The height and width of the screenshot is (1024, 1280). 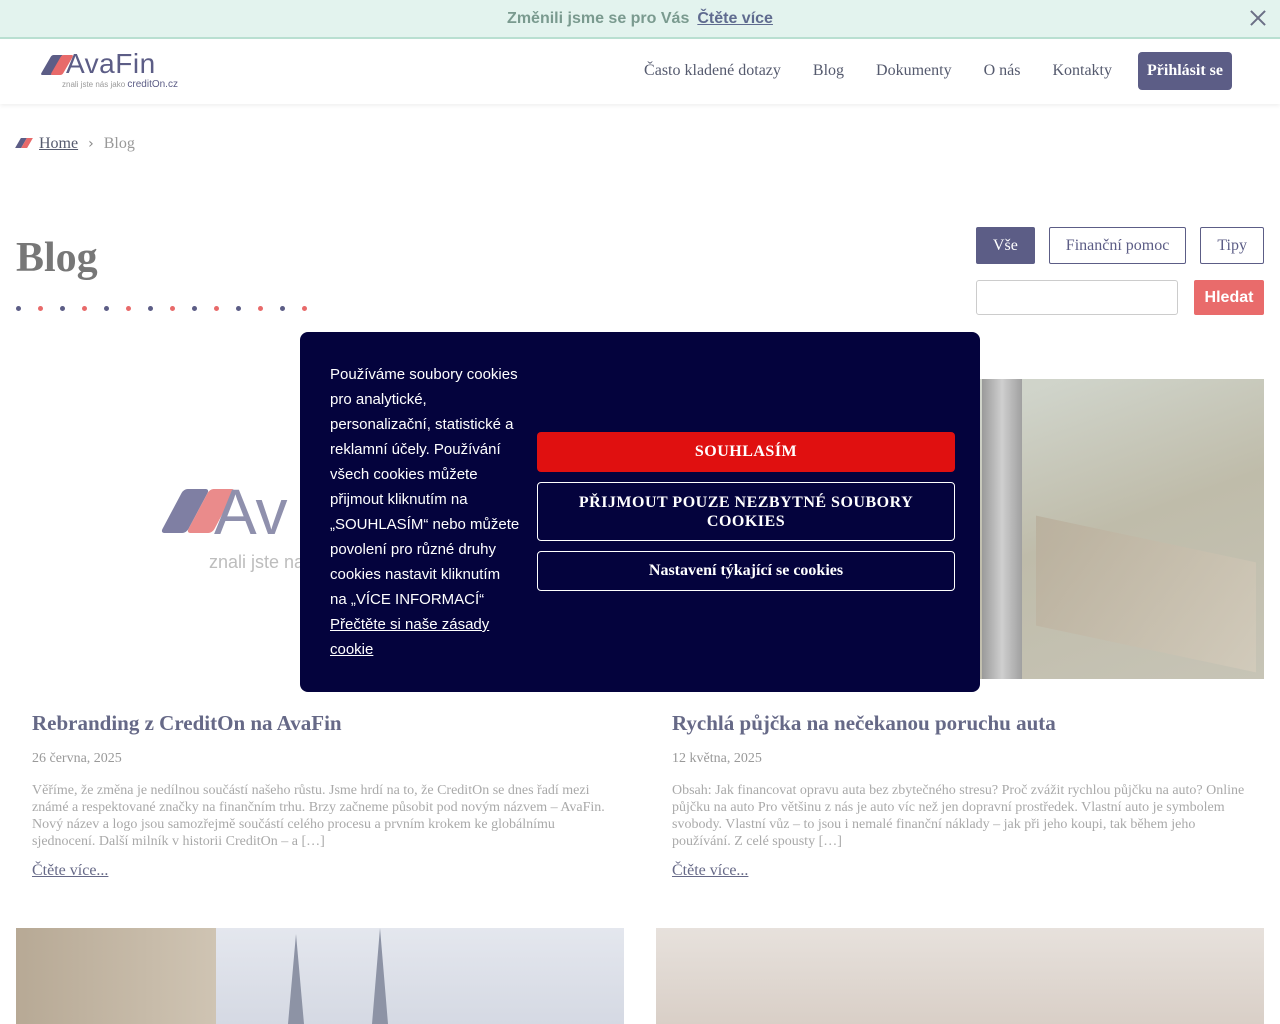 What do you see at coordinates (187, 723) in the screenshot?
I see `post-title: Rebranding z CreditOn na AvaFin` at bounding box center [187, 723].